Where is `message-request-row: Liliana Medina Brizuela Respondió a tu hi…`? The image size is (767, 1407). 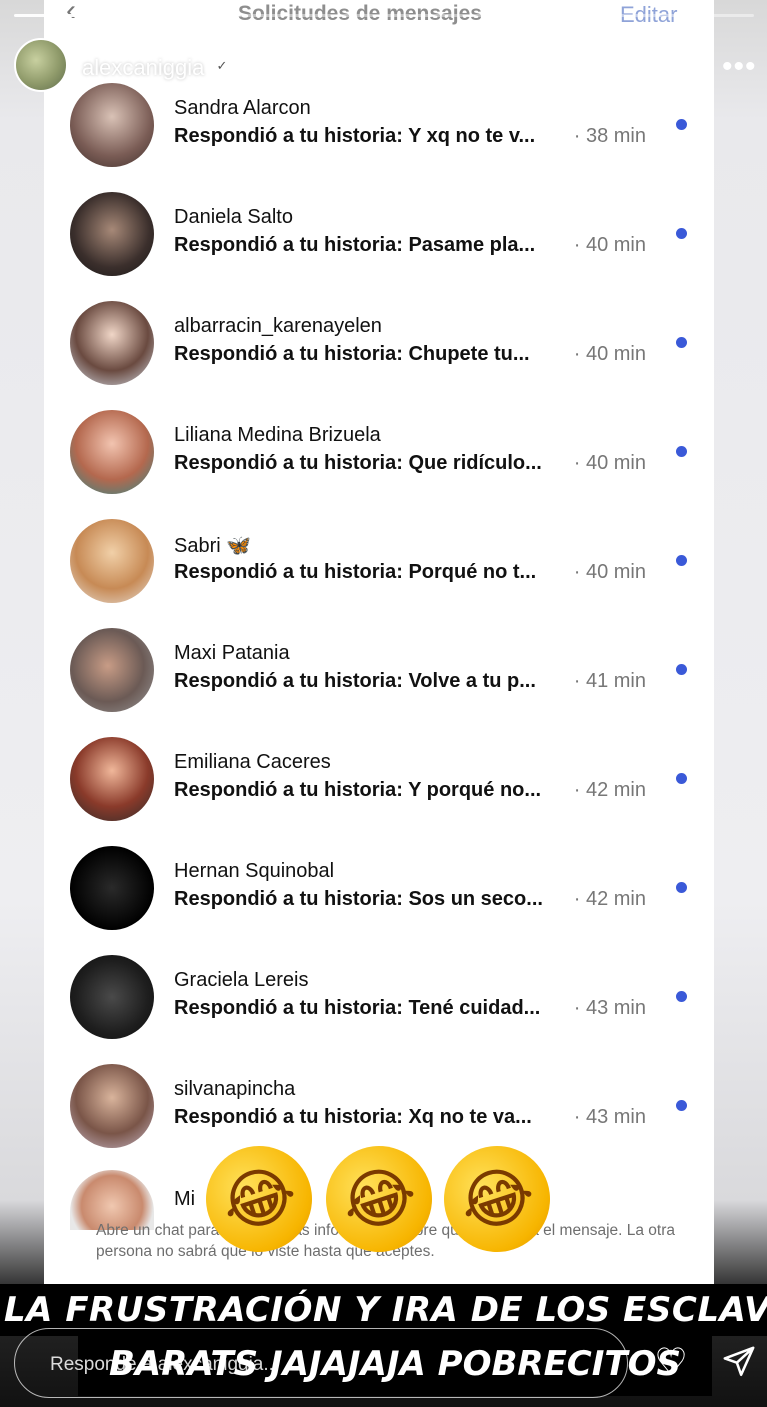 message-request-row: Liliana Medina Brizuela Respondió a tu hi… is located at coordinates (385, 455).